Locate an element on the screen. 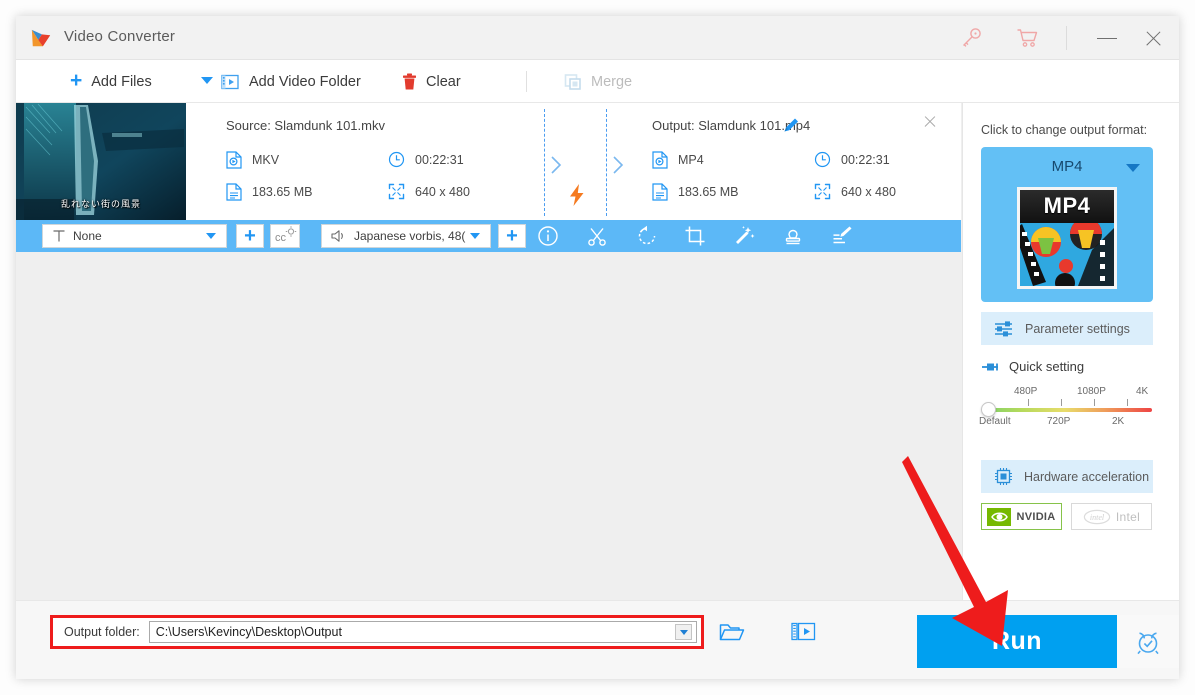 This screenshot has width=1195, height=695. audio-track-select: Japanese vorbis, 48( is located at coordinates (406, 236).